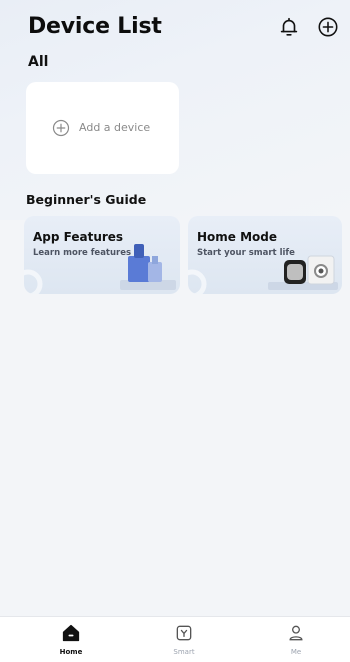  I want to click on add-device-card: Add a device, so click(102, 128).